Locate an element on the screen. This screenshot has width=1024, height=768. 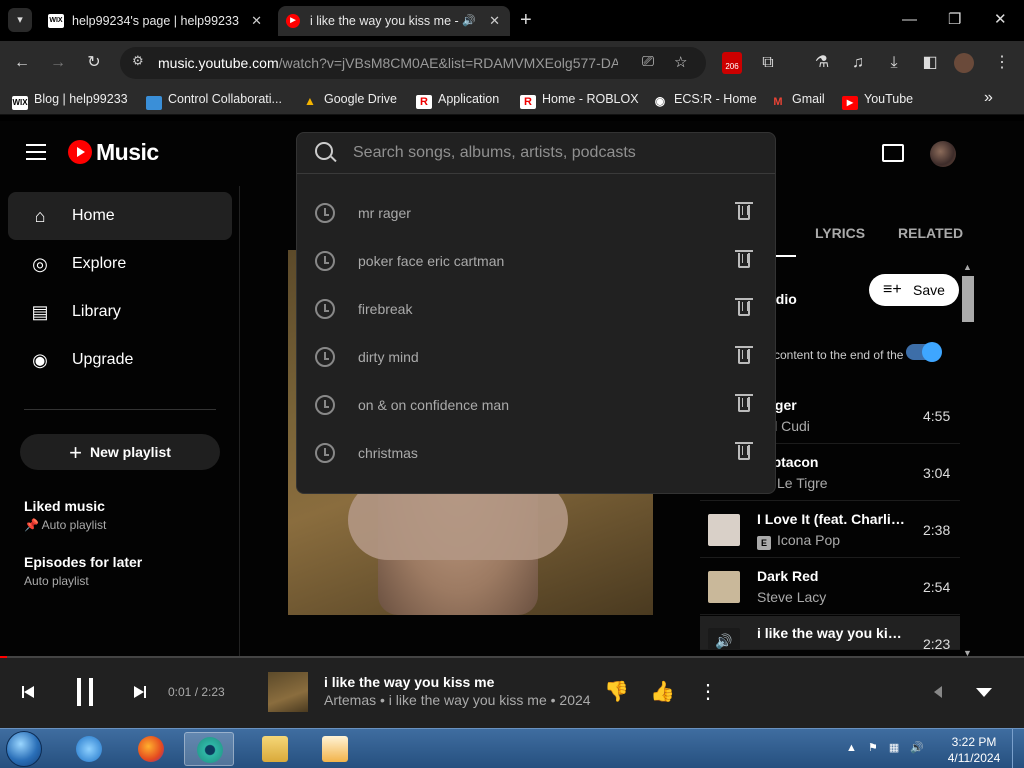
install-app-icon: ⎚ is located at coordinates (648, 61).